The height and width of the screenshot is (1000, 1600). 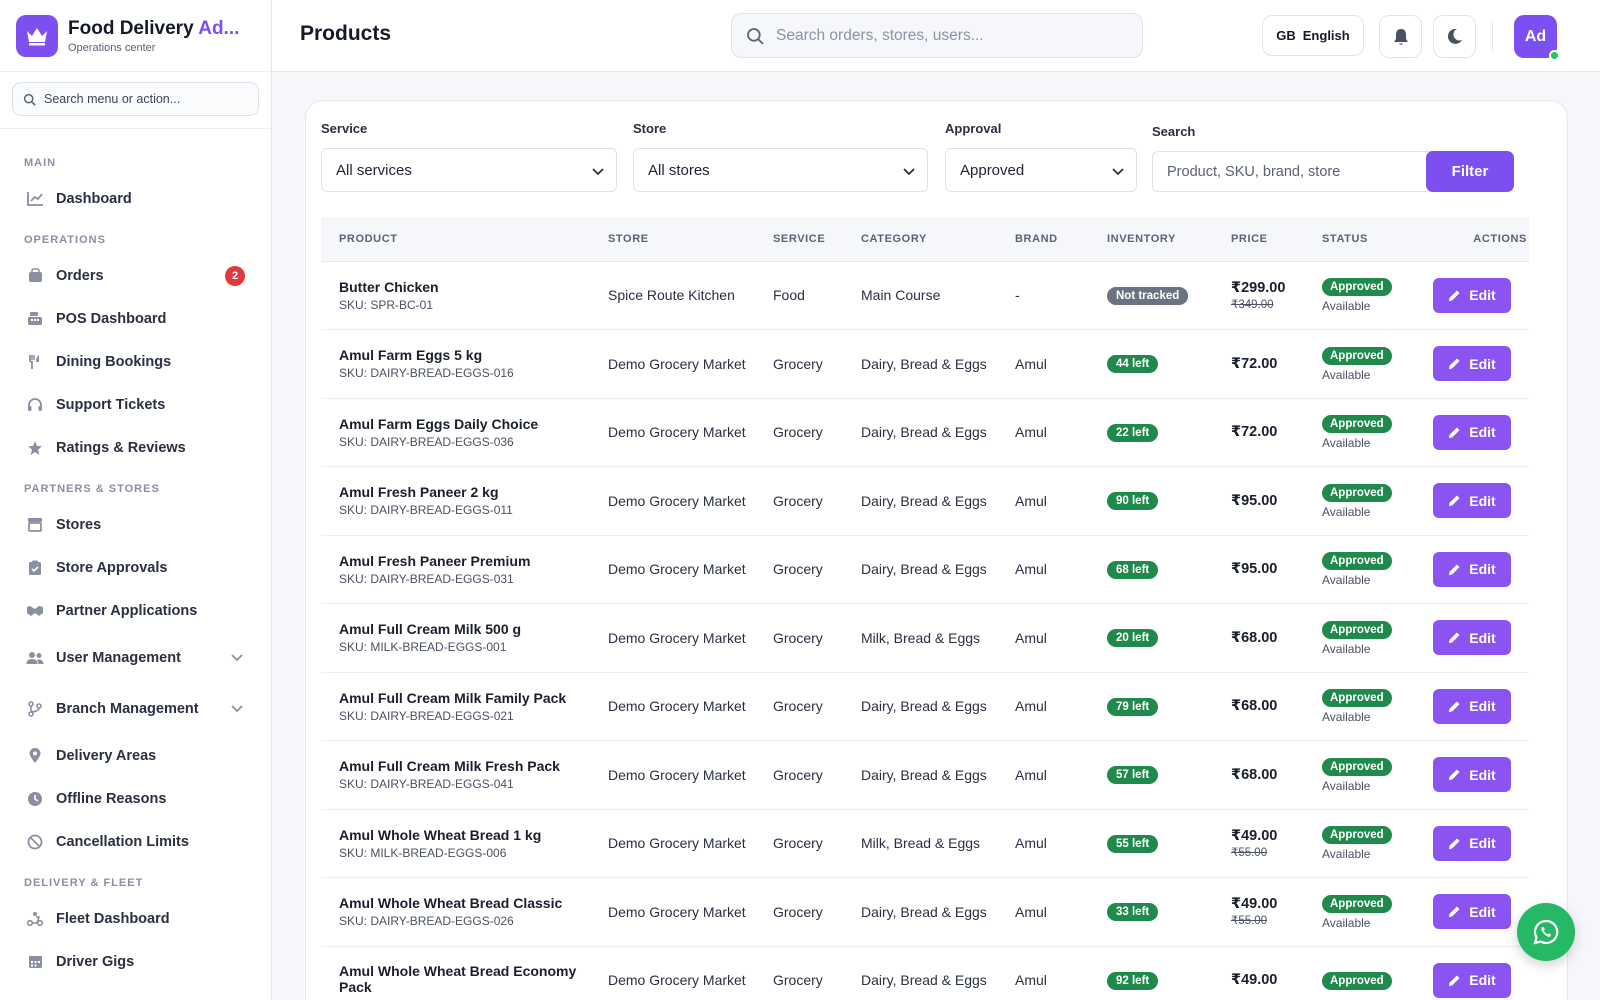 What do you see at coordinates (938, 239) in the screenshot?
I see `col-category: CATEGORY` at bounding box center [938, 239].